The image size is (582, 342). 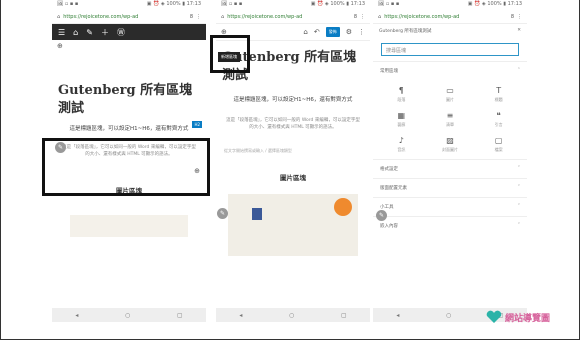 What do you see at coordinates (332, 32) in the screenshot?
I see `publish-button: 發佈` at bounding box center [332, 32].